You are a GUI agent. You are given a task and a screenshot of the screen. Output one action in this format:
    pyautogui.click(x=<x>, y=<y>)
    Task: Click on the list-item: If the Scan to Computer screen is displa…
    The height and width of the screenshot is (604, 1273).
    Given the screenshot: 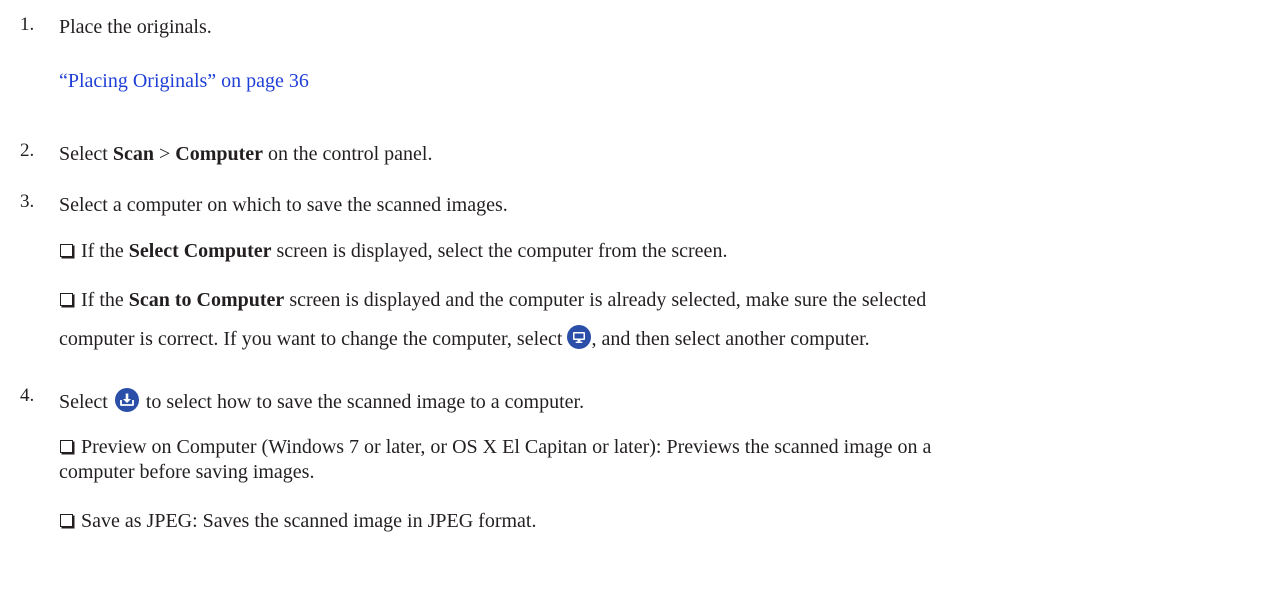 What is the action you would take?
    pyautogui.click(x=656, y=300)
    